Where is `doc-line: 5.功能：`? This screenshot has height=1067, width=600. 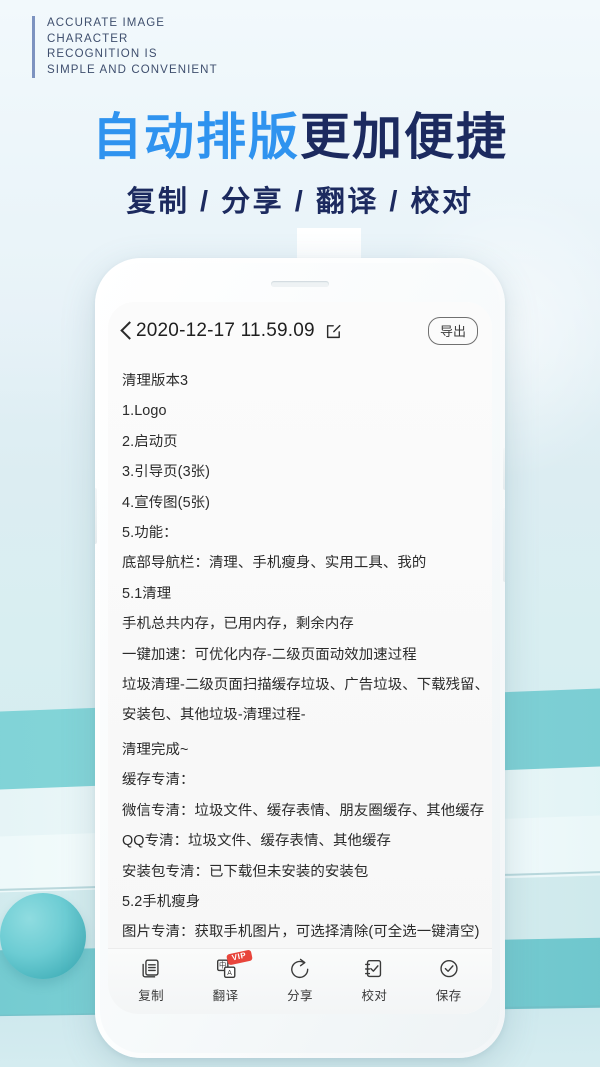
doc-line: 5.功能： is located at coordinates (150, 533).